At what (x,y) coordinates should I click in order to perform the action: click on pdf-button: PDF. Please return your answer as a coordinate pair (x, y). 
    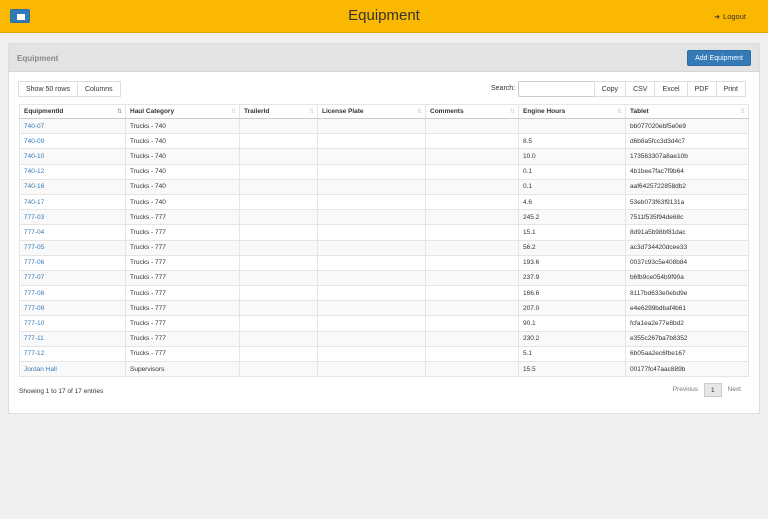
    Looking at the image, I should click on (701, 89).